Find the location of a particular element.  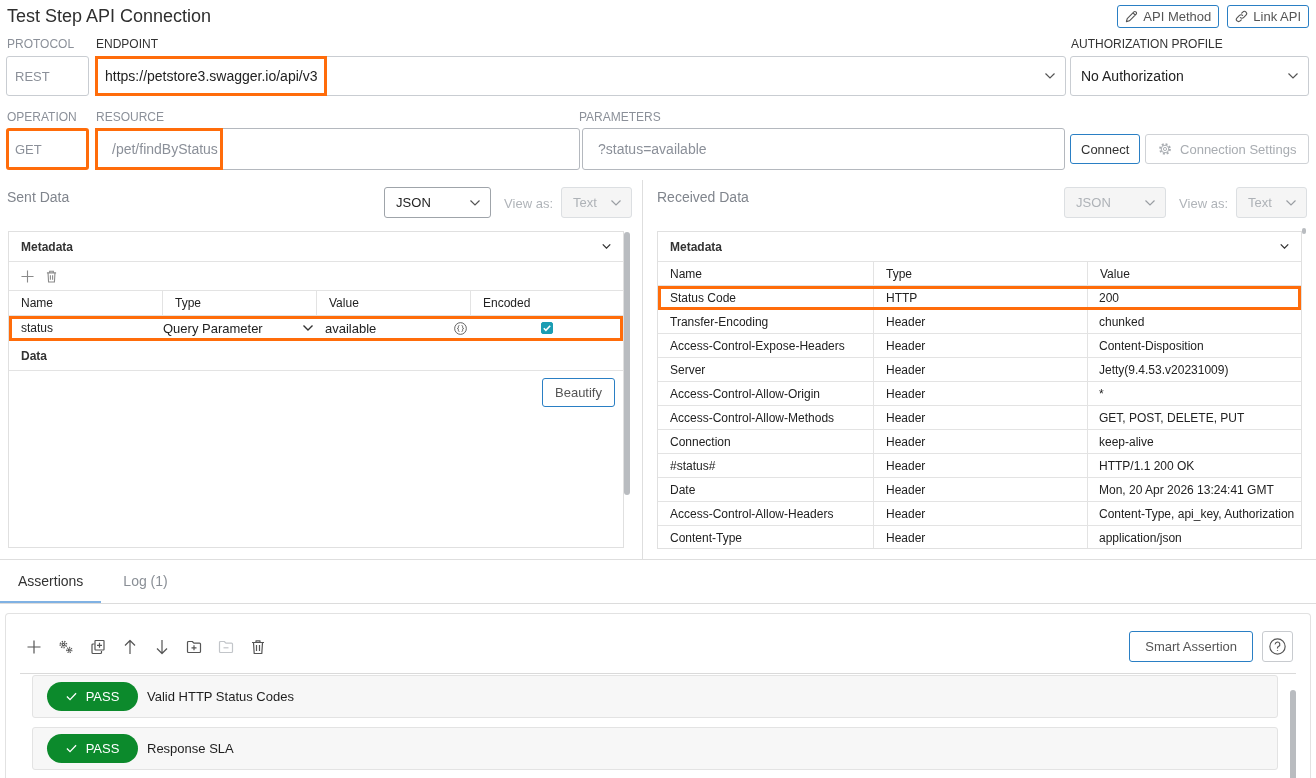

format-select: JSON is located at coordinates (438, 202).